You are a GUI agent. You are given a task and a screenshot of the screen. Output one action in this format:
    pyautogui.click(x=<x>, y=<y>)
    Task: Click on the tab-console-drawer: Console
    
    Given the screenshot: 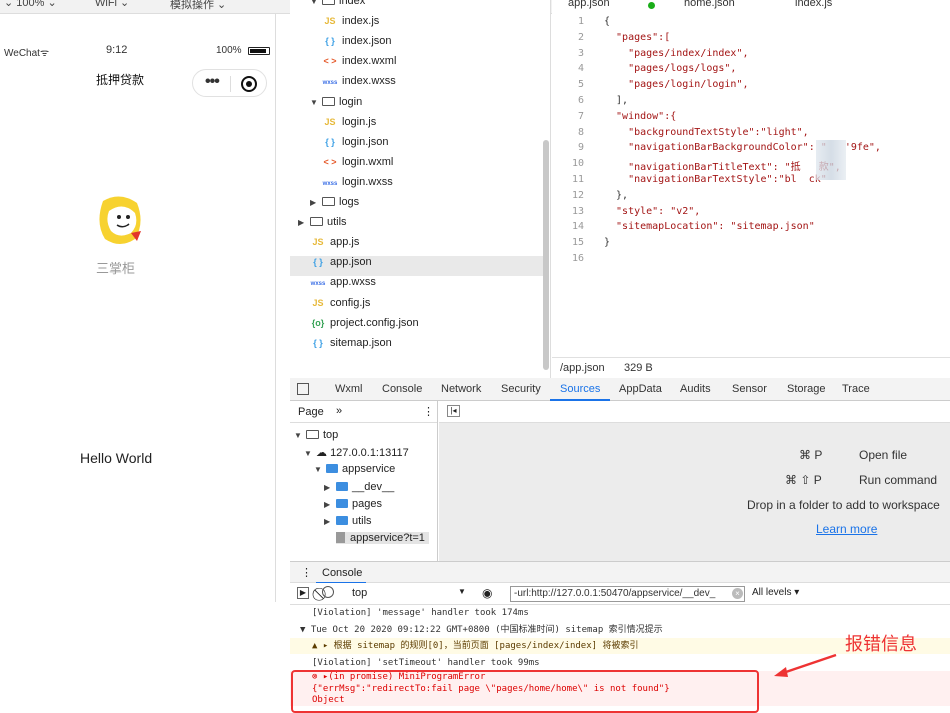 What is the action you would take?
    pyautogui.click(x=342, y=573)
    